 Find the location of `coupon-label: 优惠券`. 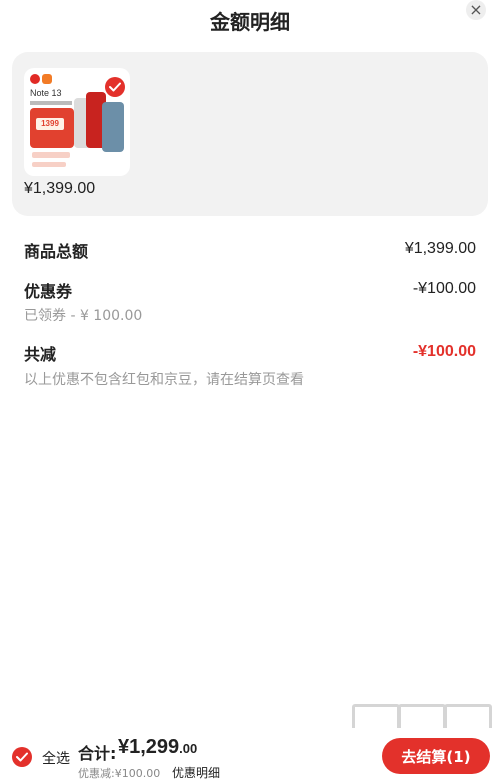

coupon-label: 优惠券 is located at coordinates (48, 291).